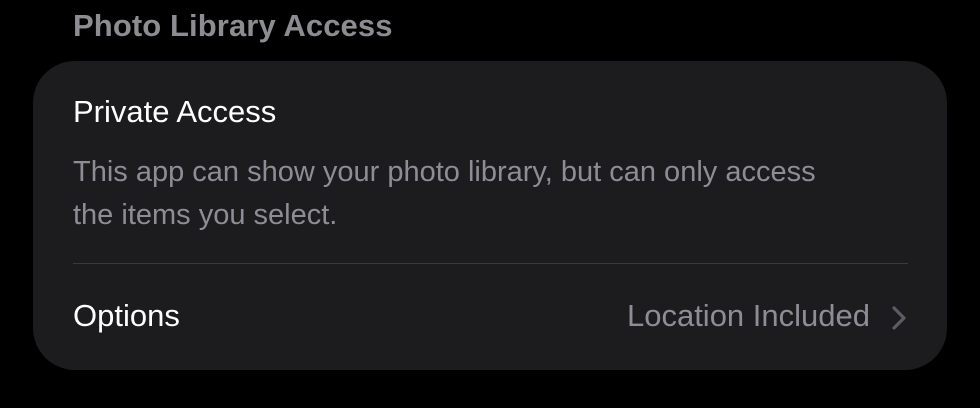  Describe the element at coordinates (899, 318) in the screenshot. I see `chevron-right-icon` at that location.